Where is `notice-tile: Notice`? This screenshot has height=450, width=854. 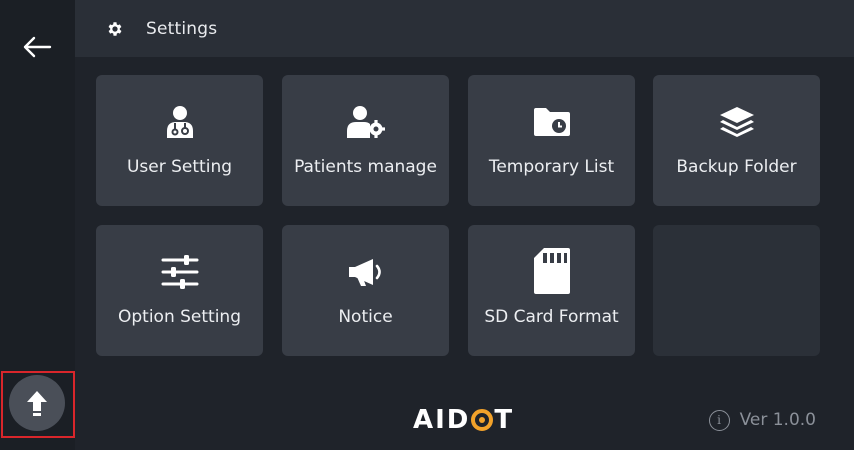
notice-tile: Notice is located at coordinates (365, 290).